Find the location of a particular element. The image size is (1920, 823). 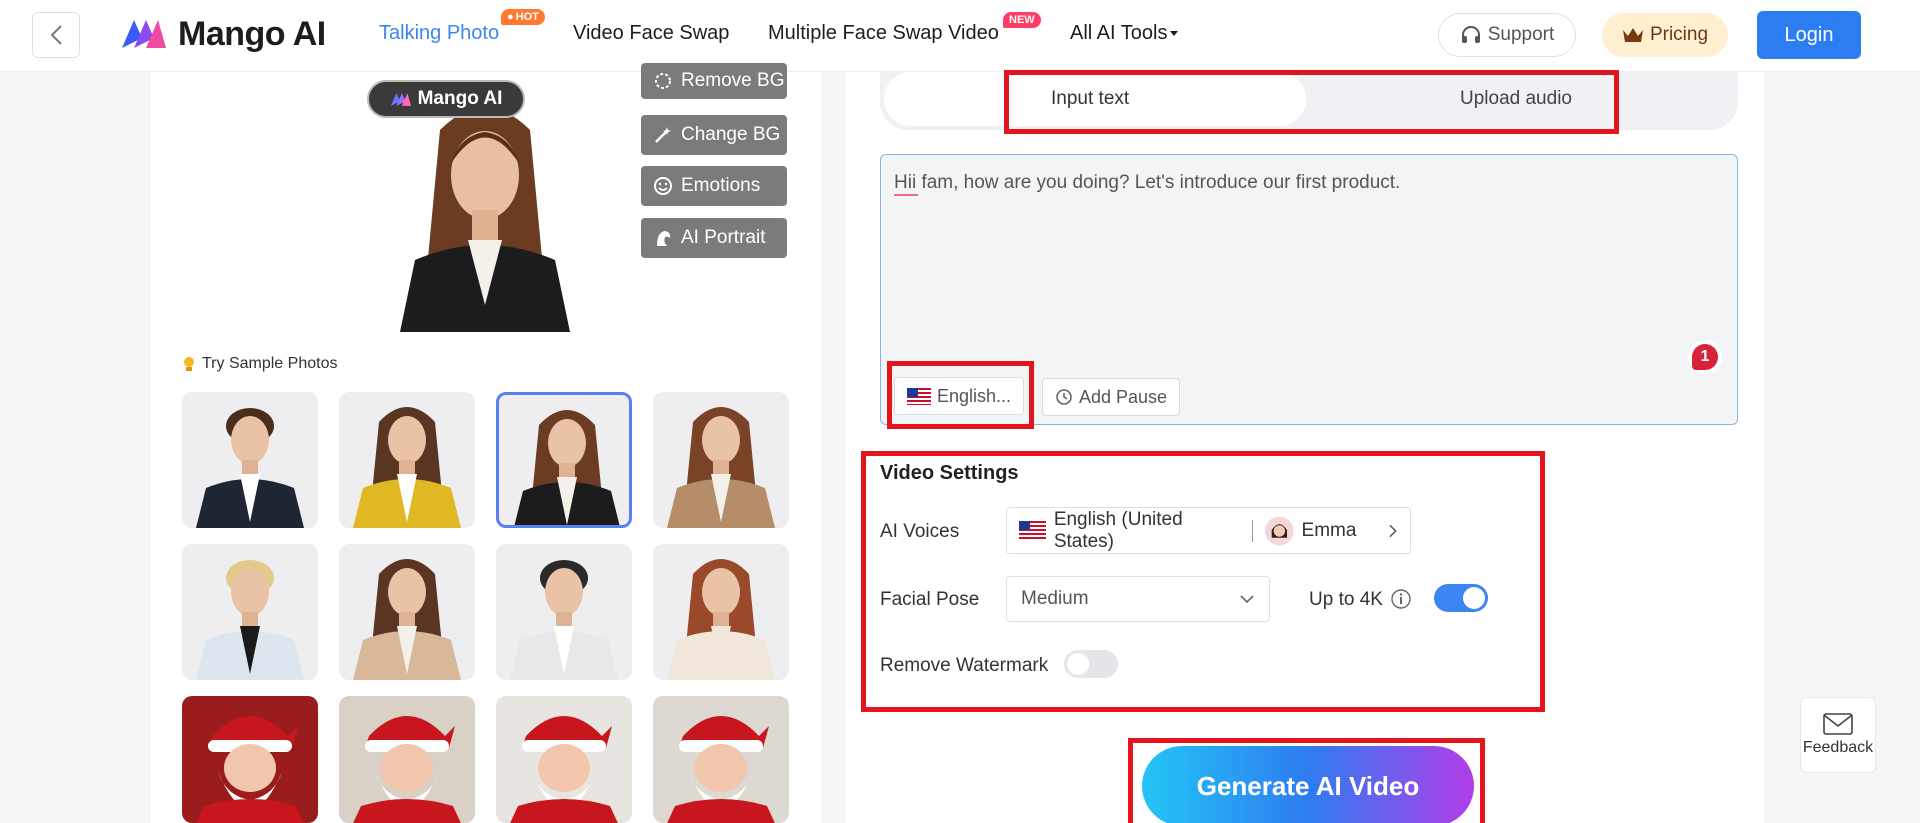

headset-icon is located at coordinates (1470, 34).